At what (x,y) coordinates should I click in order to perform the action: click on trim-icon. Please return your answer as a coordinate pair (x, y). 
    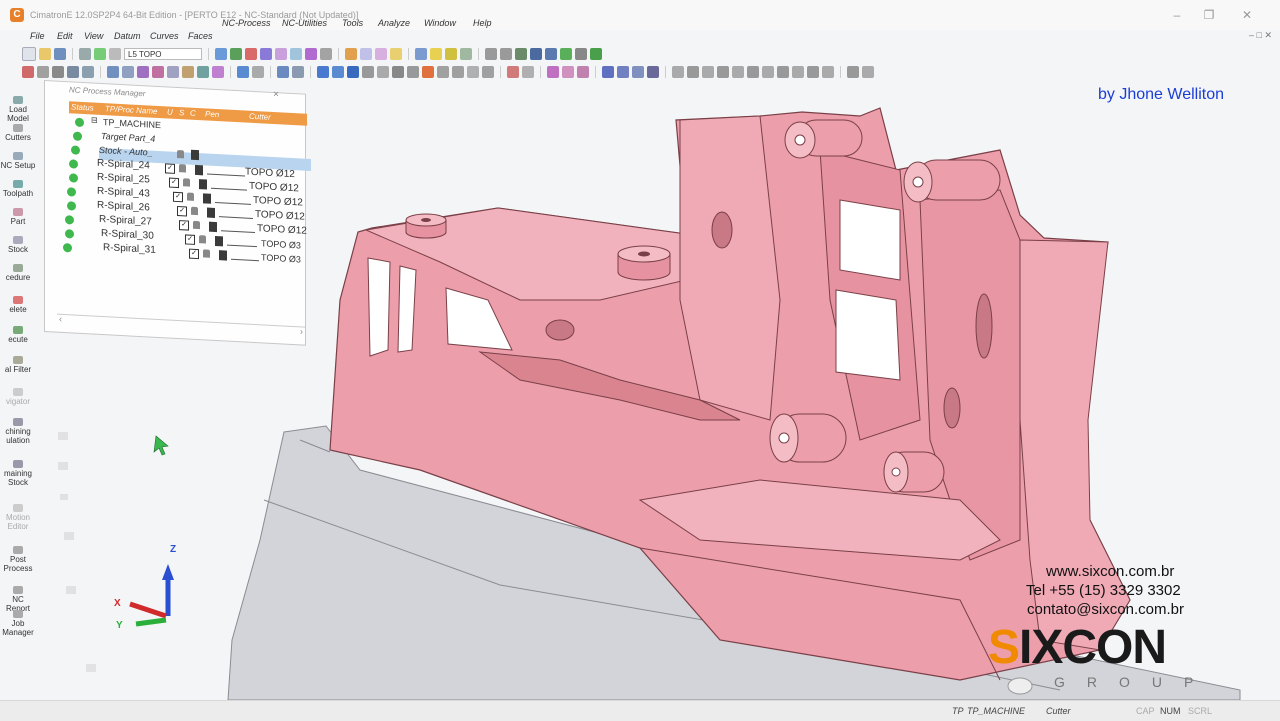
    Looking at the image, I should click on (583, 72).